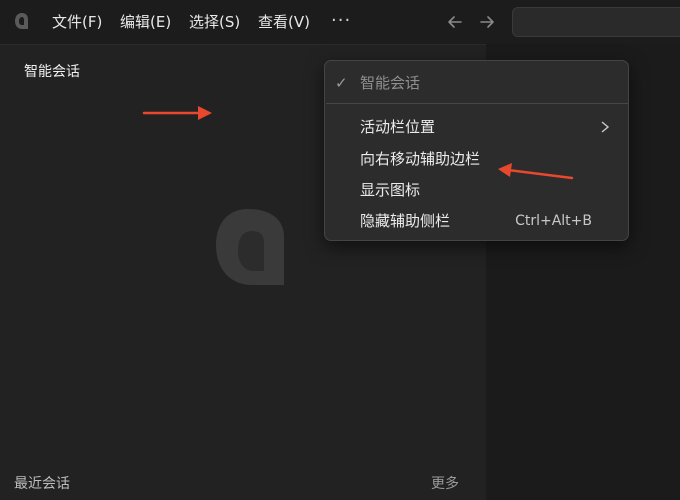  Describe the element at coordinates (390, 190) in the screenshot. I see `menu-item-label: 显示图标` at that location.